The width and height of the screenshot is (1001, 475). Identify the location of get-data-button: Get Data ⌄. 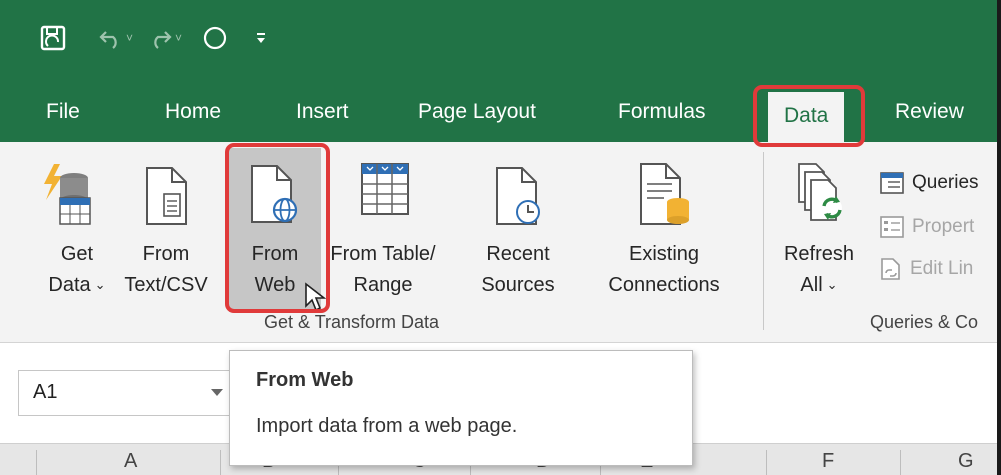
(77, 237).